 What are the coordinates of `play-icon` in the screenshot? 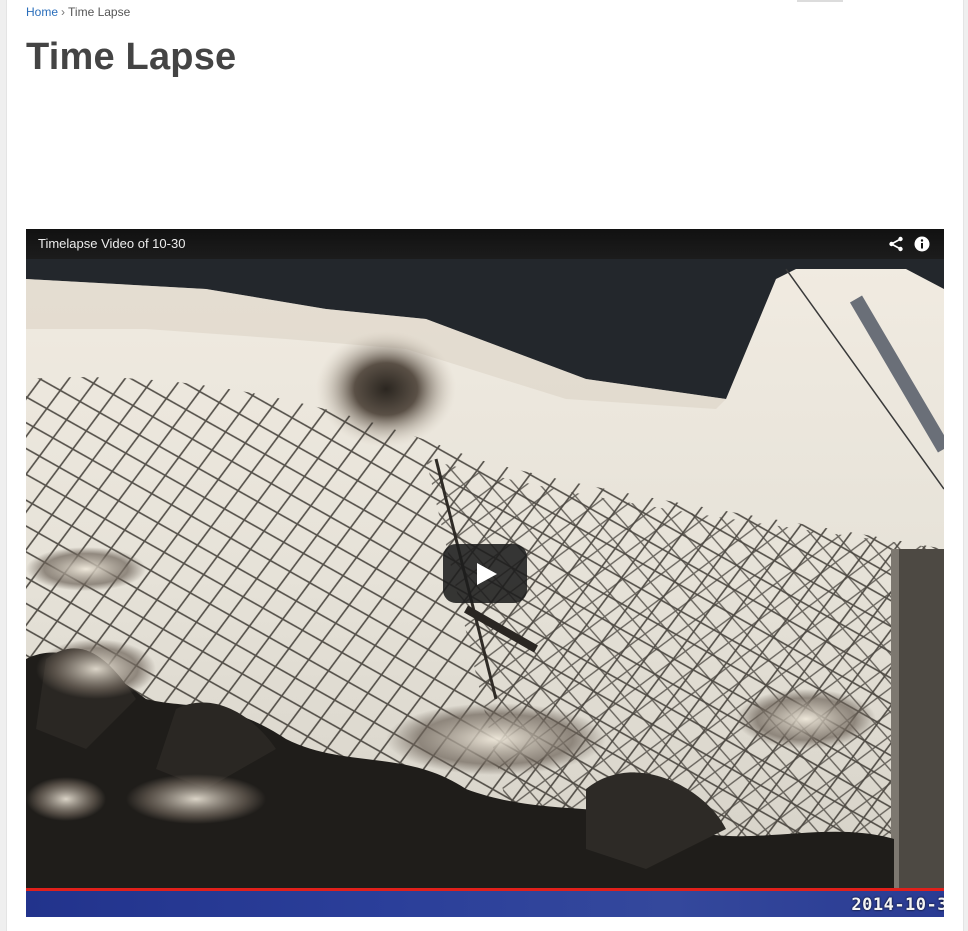 It's located at (487, 574).